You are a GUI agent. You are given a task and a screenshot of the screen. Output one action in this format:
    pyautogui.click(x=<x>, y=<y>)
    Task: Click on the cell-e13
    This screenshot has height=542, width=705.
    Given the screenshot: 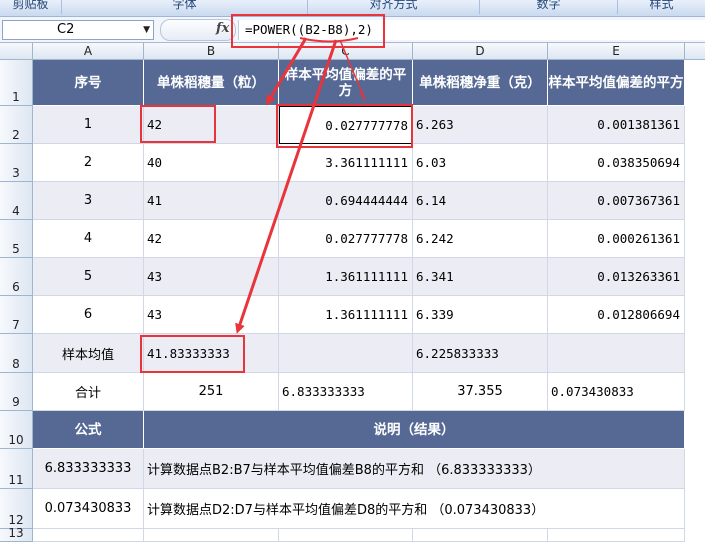 What is the action you would take?
    pyautogui.click(x=616, y=535)
    